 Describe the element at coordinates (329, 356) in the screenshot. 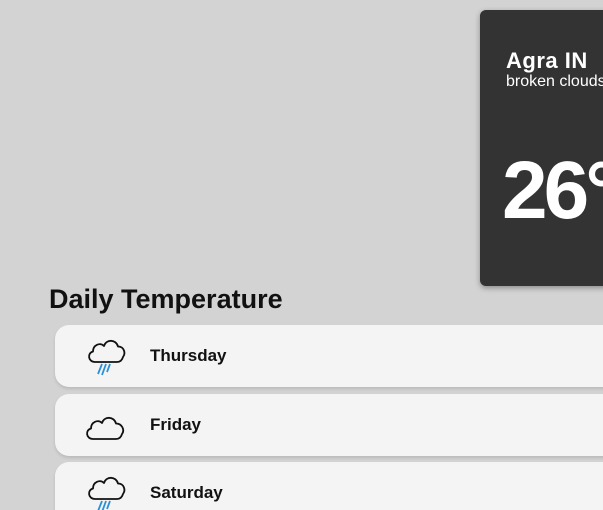

I see `daily-item-thursday: Thursday` at that location.